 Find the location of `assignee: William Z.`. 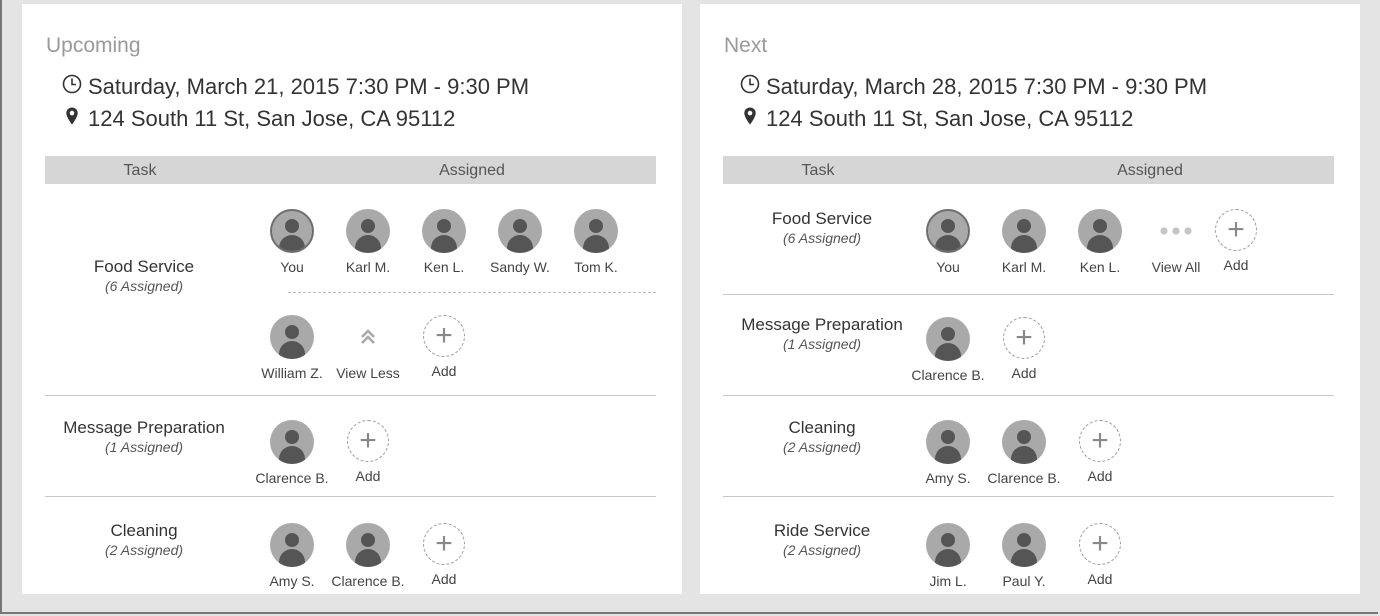

assignee: William Z. is located at coordinates (292, 348).